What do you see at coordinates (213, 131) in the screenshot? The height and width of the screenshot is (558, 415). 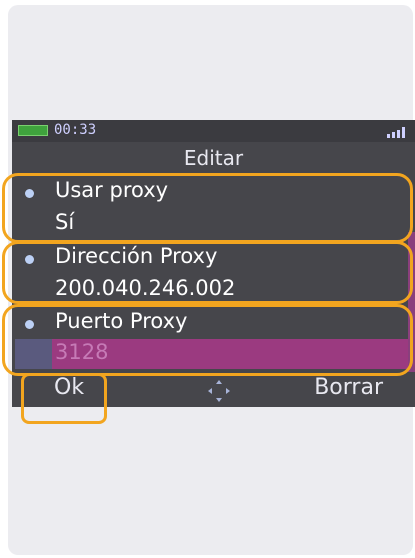 I see `status-bar: 00:33` at bounding box center [213, 131].